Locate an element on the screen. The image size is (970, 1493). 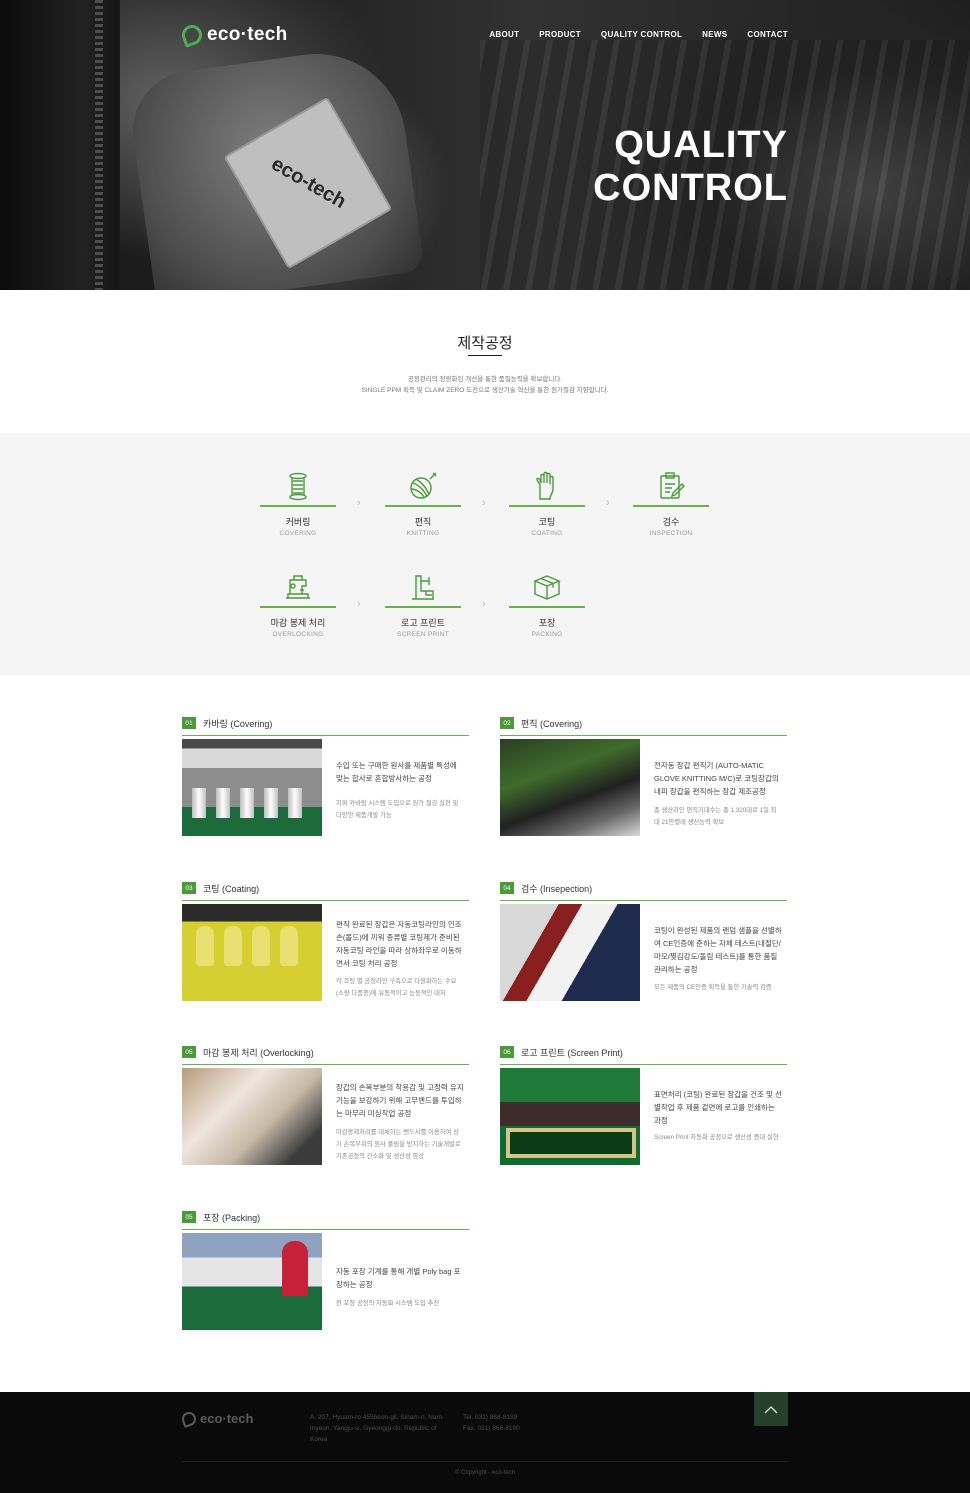
inspection-photo is located at coordinates (570, 952).